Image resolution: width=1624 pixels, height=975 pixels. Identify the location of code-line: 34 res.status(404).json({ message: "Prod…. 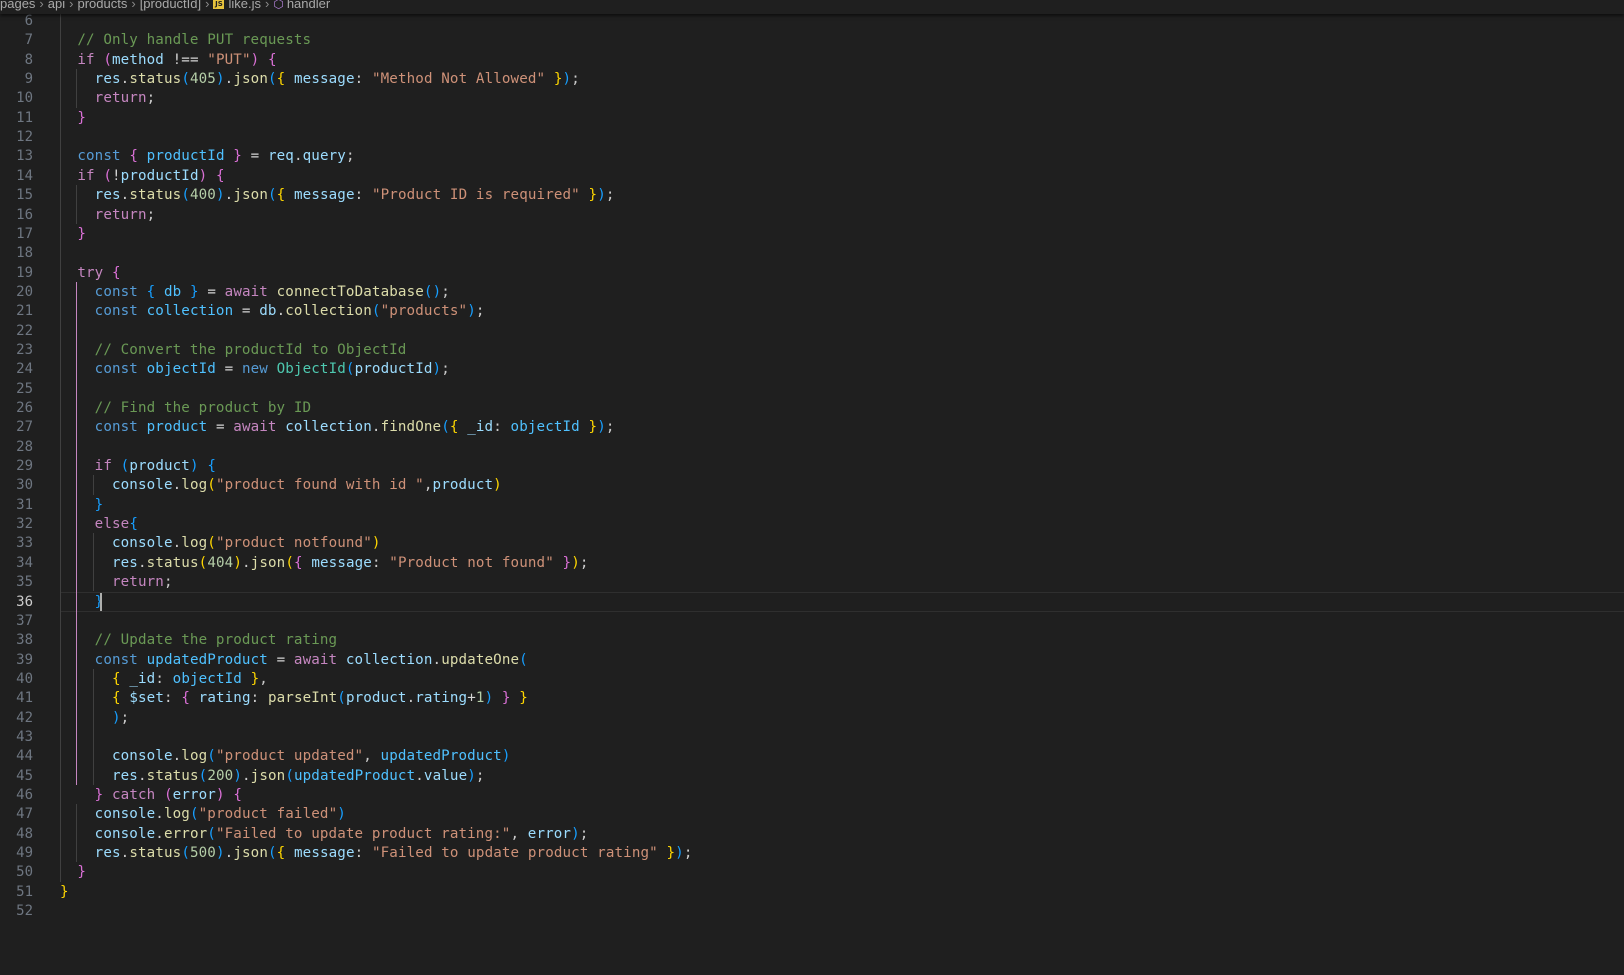
(812, 563).